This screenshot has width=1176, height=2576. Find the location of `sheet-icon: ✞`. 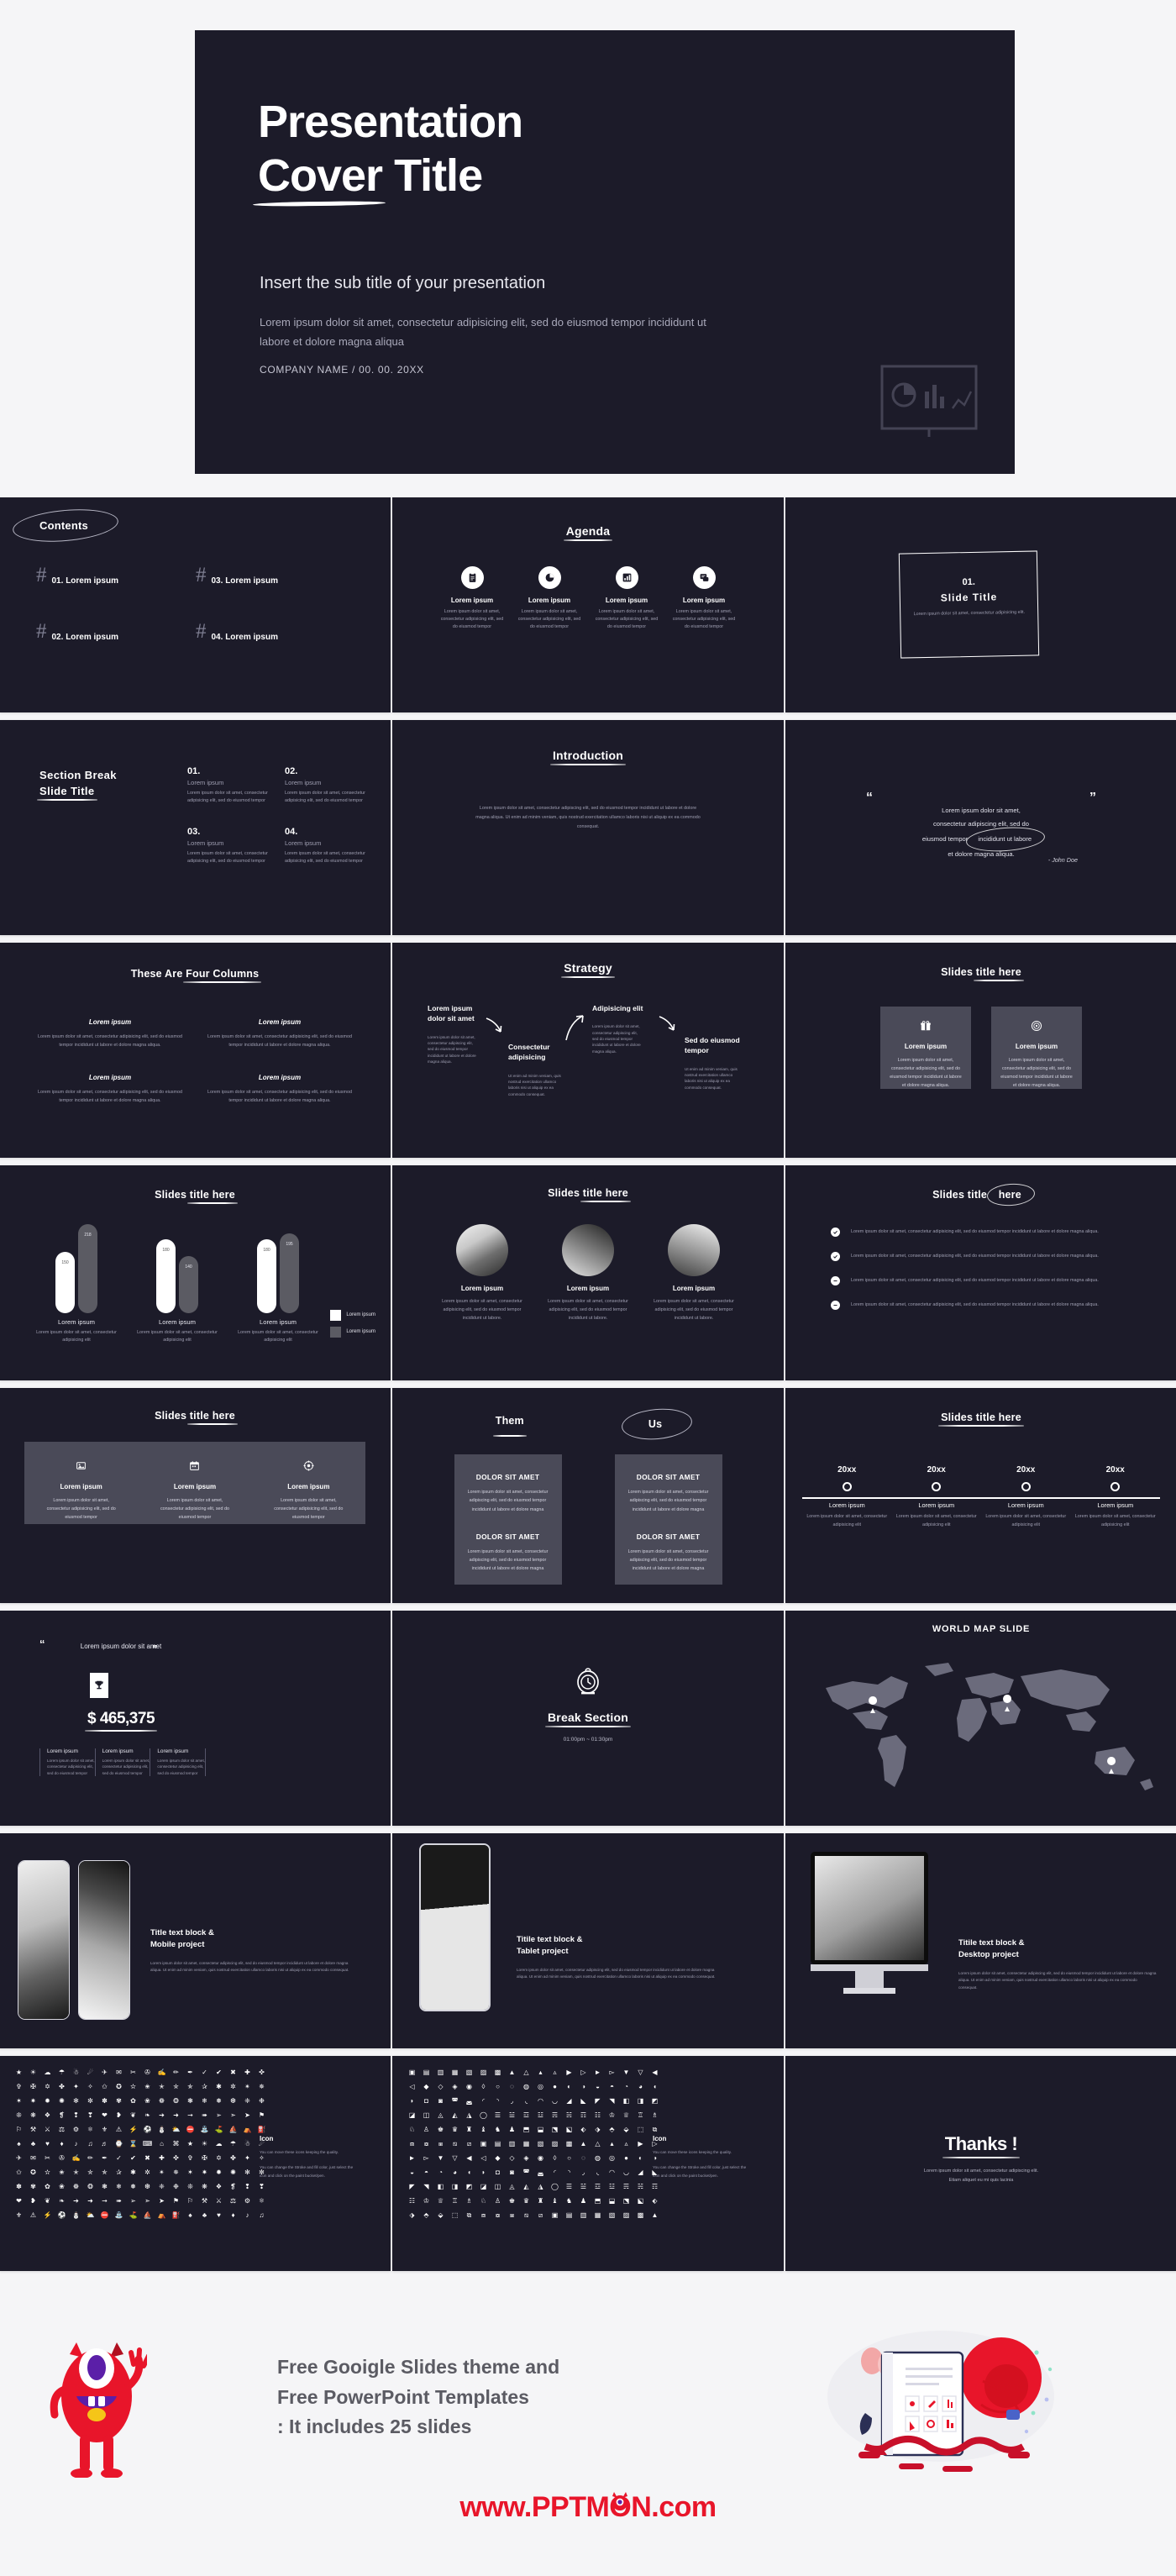

sheet-icon: ✞ is located at coordinates (19, 2086).